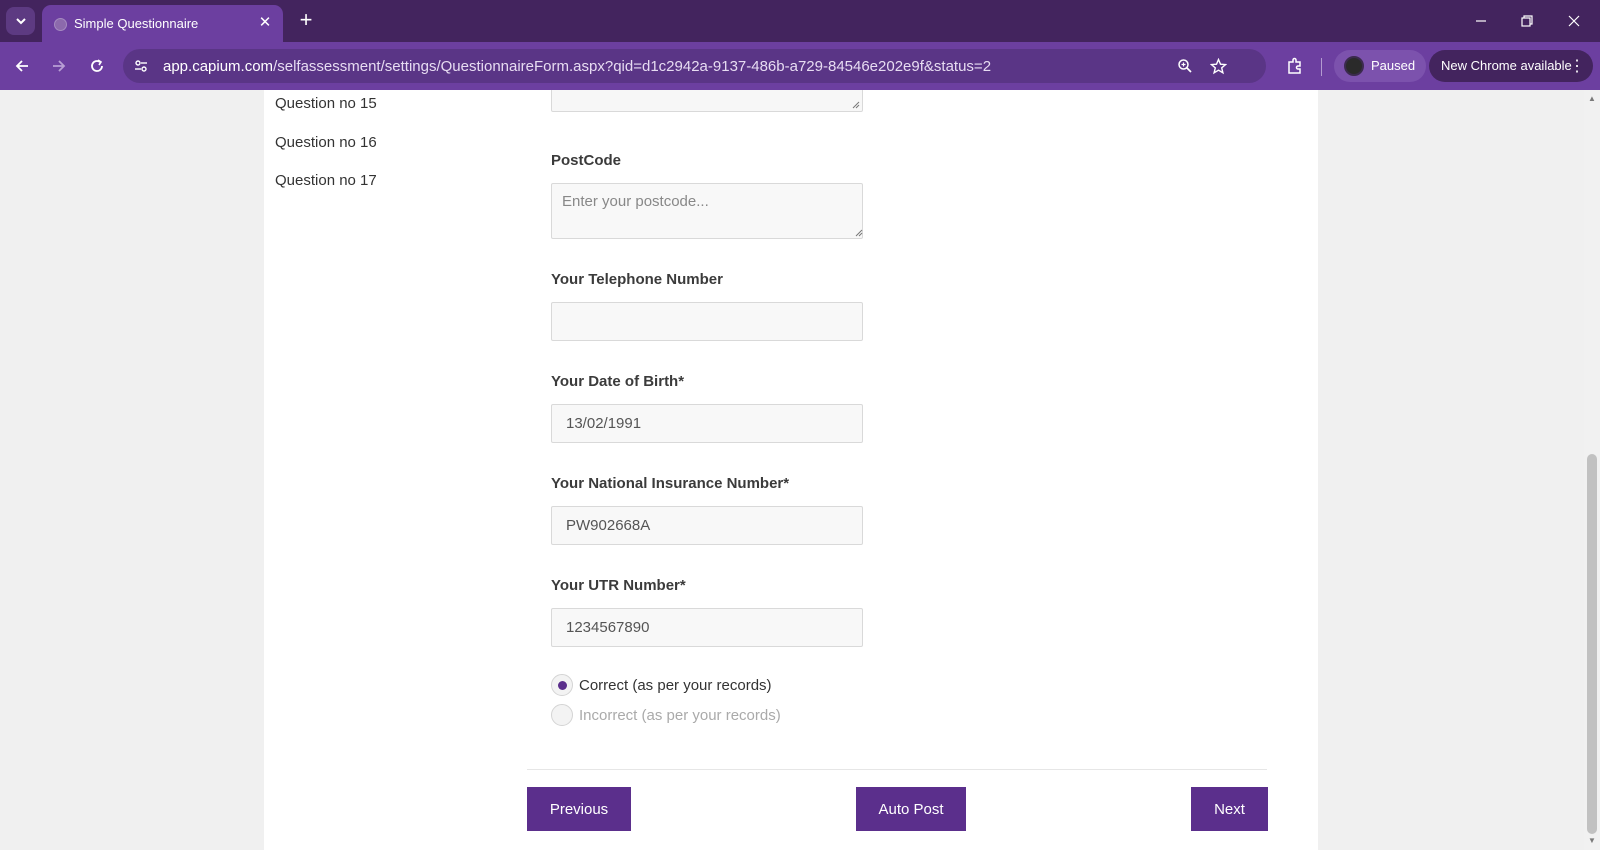 This screenshot has width=1600, height=850. Describe the element at coordinates (618, 381) in the screenshot. I see `dob-label: Your Date of Birth*` at that location.